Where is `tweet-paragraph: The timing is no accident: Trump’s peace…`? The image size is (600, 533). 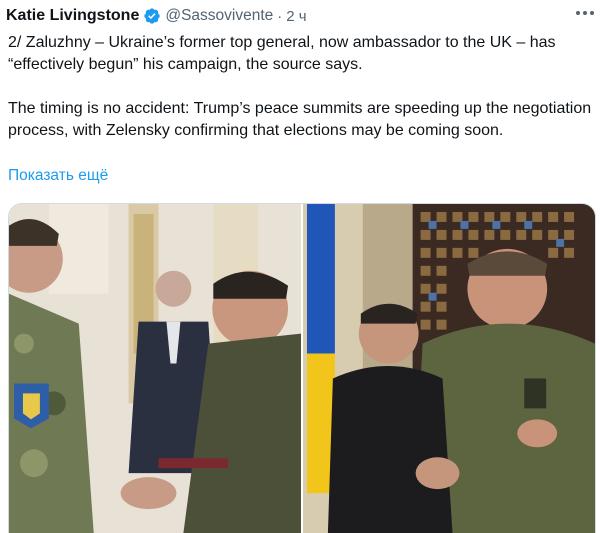
tweet-paragraph: The timing is no accident: Trump’s peace… is located at coordinates (300, 119).